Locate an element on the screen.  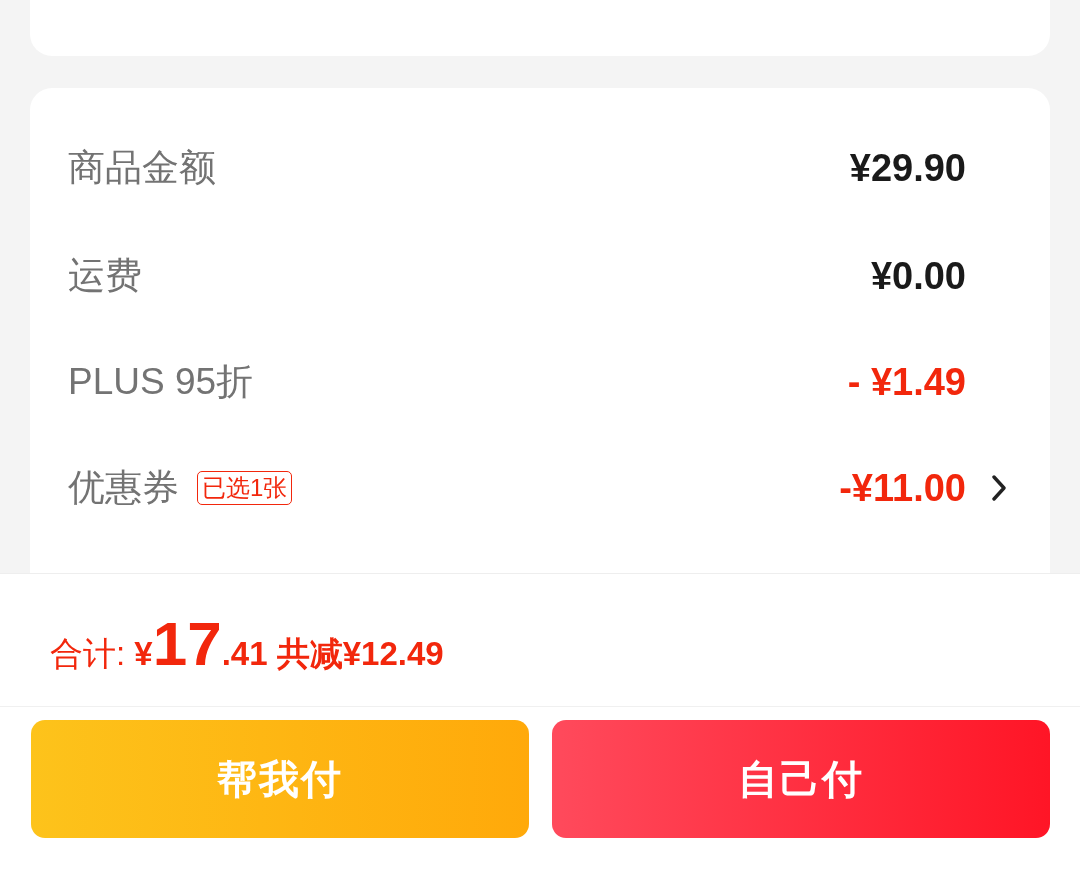
row-amount: ¥0.00 is located at coordinates (918, 276).